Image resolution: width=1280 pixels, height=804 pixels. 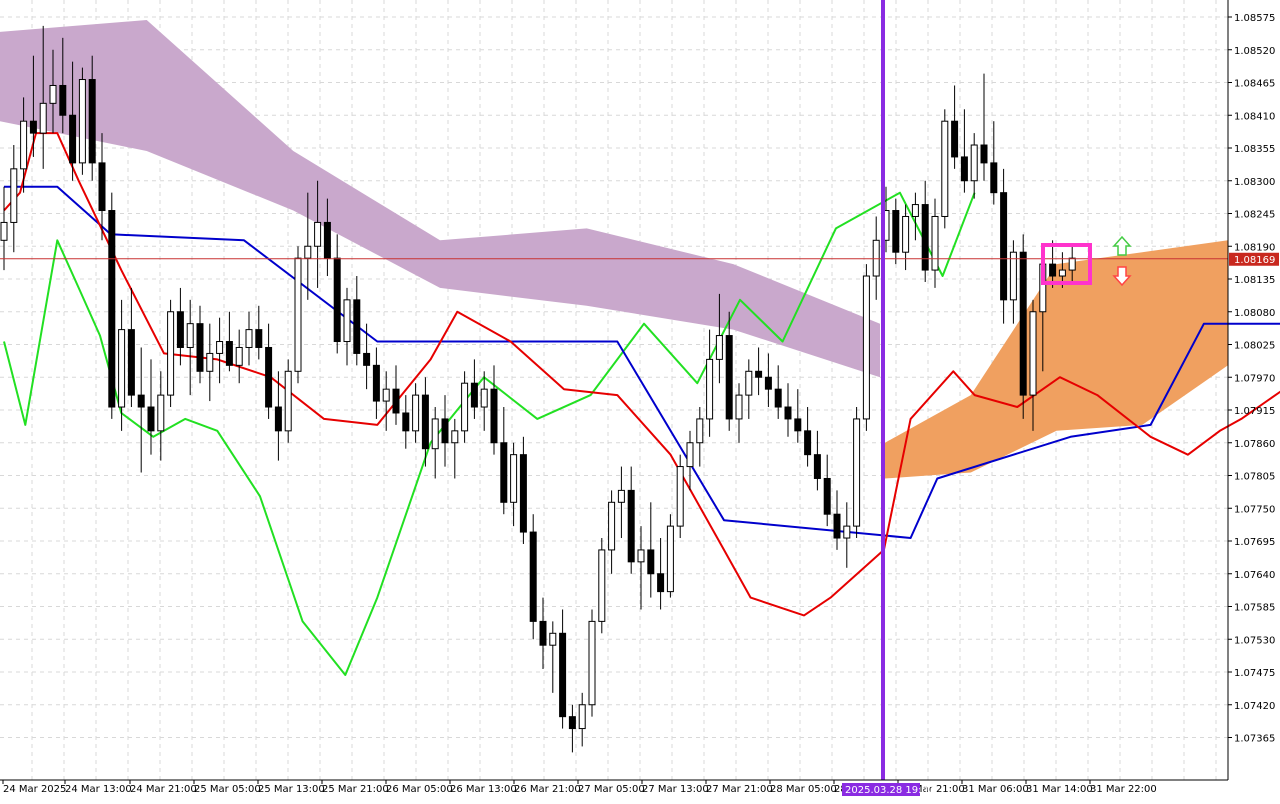 What do you see at coordinates (1254, 477) in the screenshot?
I see `y-tick-label: 1.07805` at bounding box center [1254, 477].